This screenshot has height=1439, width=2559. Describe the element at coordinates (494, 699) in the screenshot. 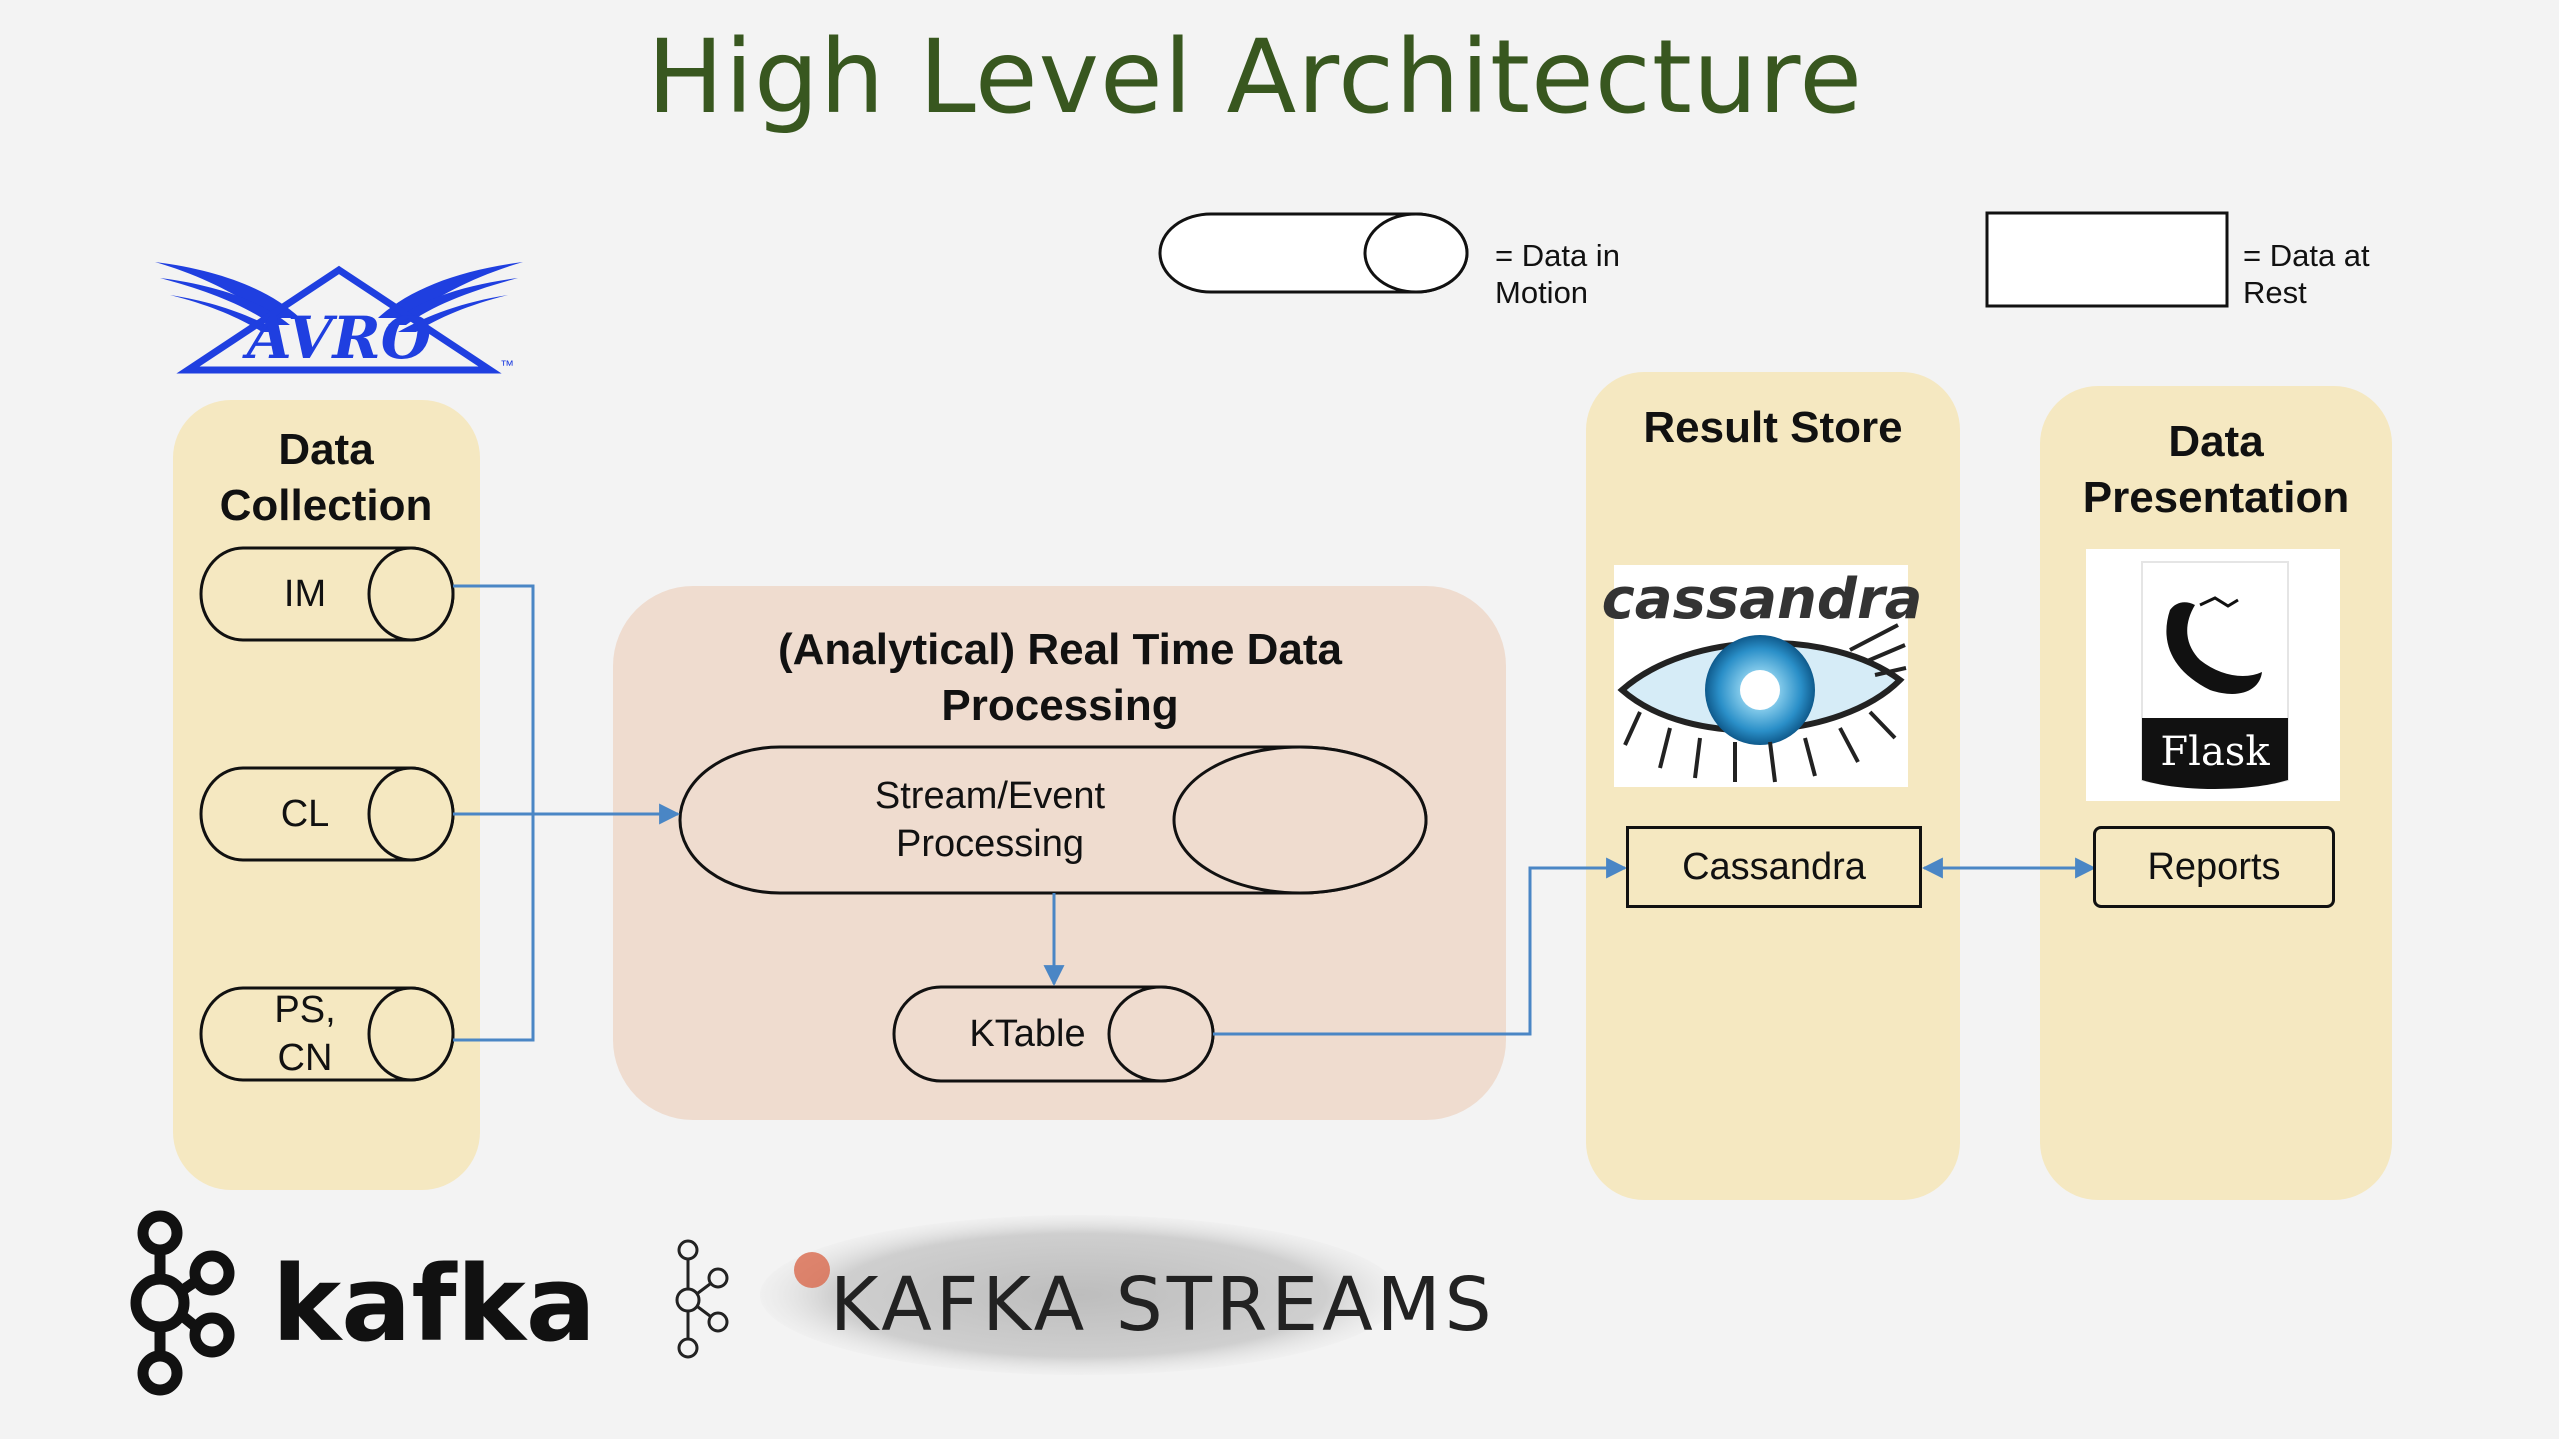

I see `im-connector` at that location.